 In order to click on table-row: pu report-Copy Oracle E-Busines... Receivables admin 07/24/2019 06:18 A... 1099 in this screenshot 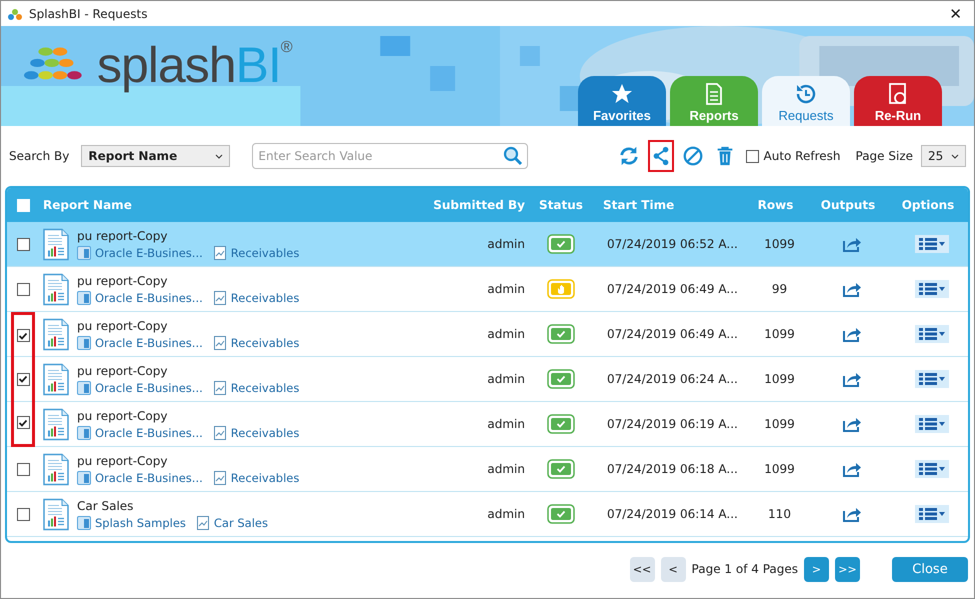, I will do `click(487, 469)`.